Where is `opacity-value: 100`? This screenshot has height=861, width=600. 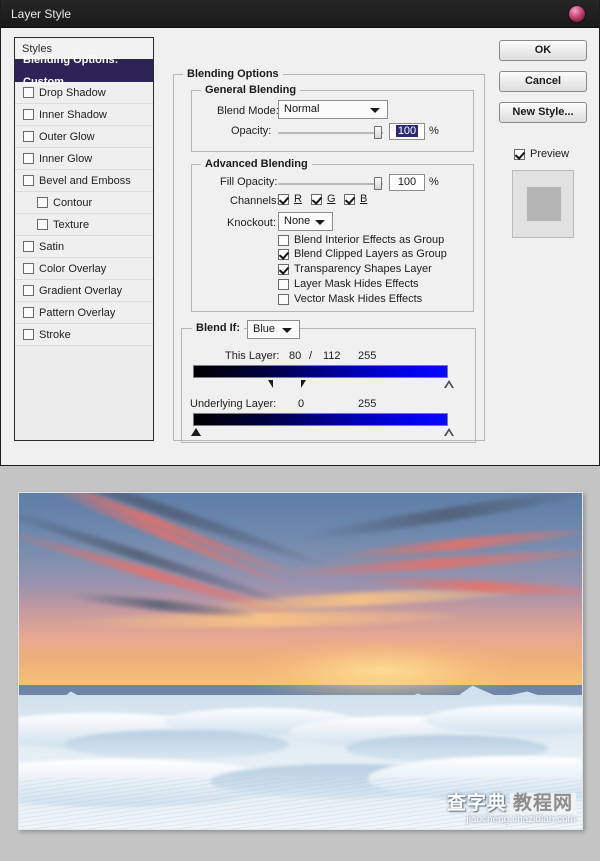 opacity-value: 100 is located at coordinates (407, 131).